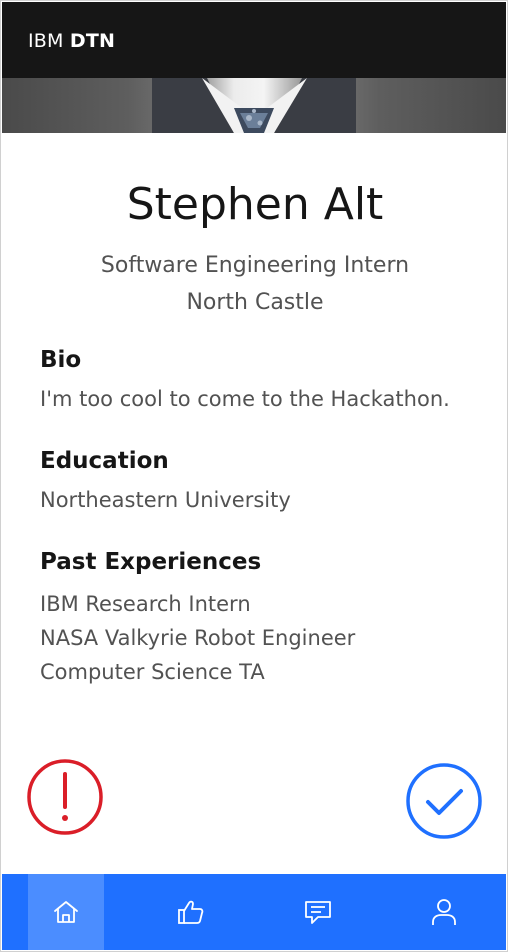  Describe the element at coordinates (165, 500) in the screenshot. I see `education-text: Northeastern University` at that location.